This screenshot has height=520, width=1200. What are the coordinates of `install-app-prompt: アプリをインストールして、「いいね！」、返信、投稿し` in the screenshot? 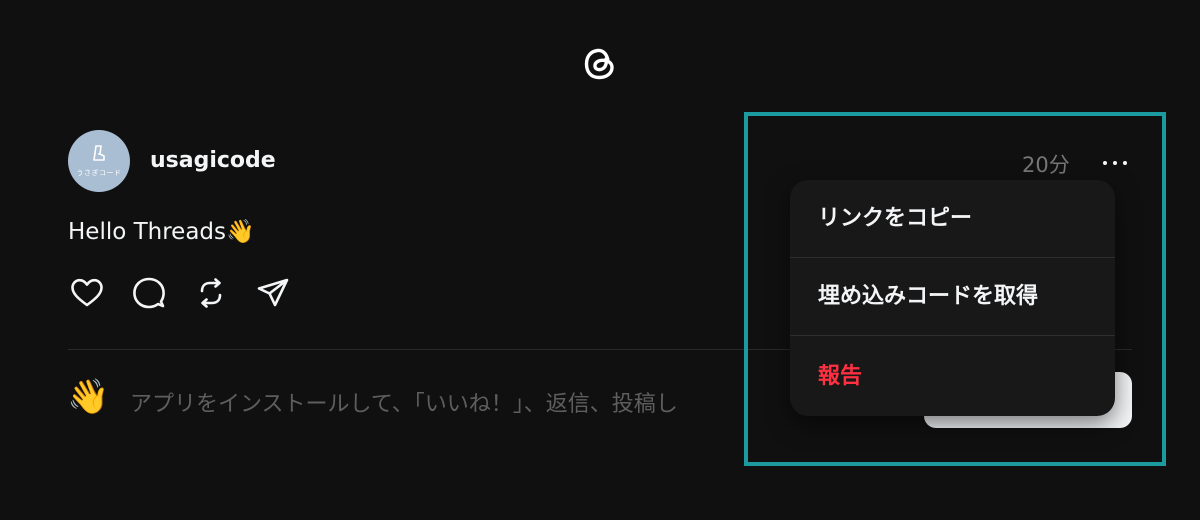 It's located at (404, 404).